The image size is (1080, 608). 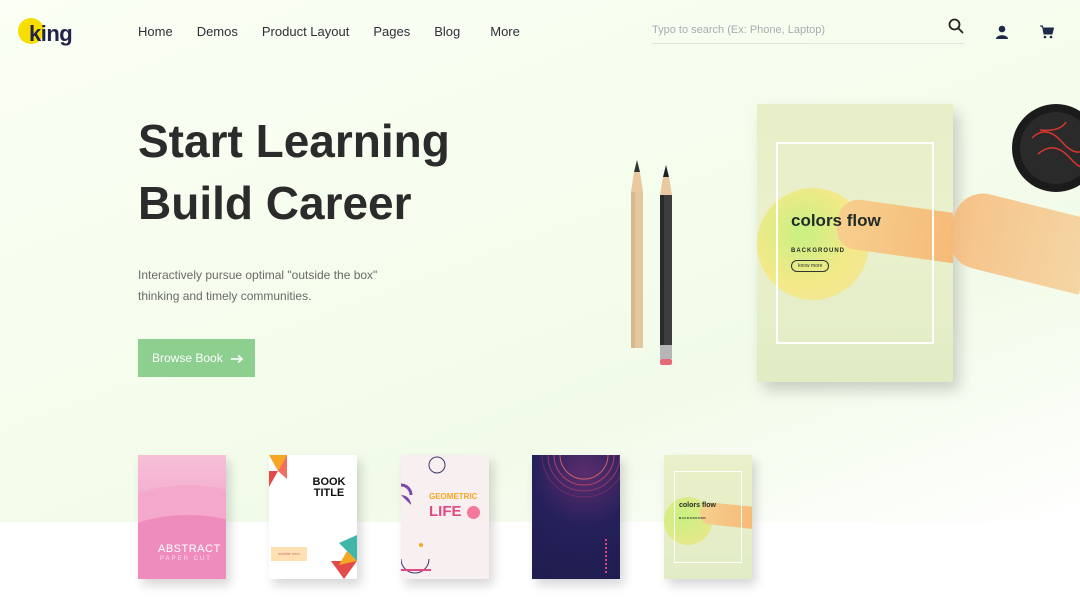 I want to click on hero-headline: Start Learning Build Career, so click(x=294, y=172).